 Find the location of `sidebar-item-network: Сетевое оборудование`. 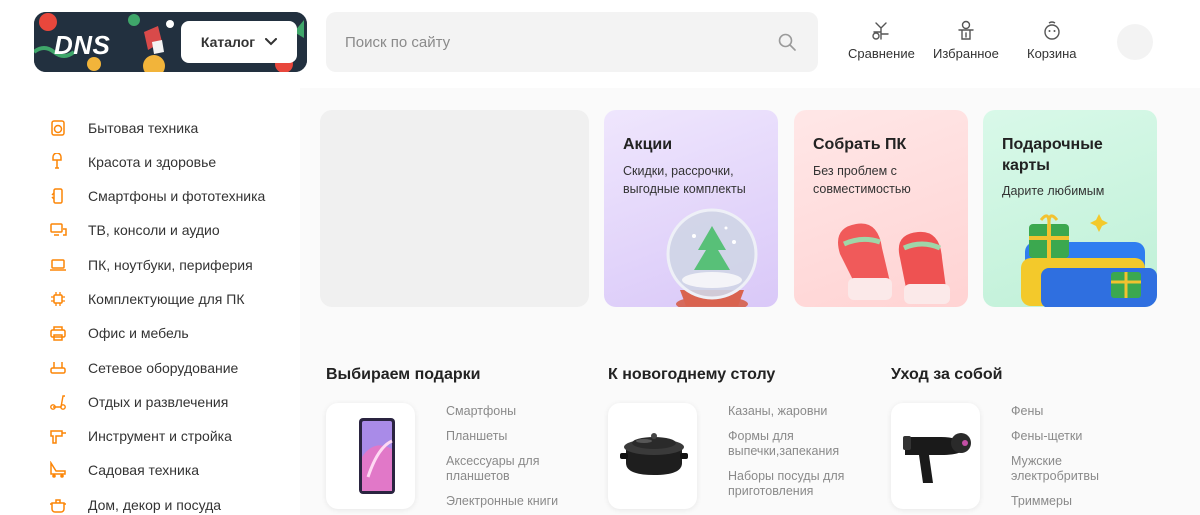

sidebar-item-network: Сетевое оборудование is located at coordinates (143, 368).